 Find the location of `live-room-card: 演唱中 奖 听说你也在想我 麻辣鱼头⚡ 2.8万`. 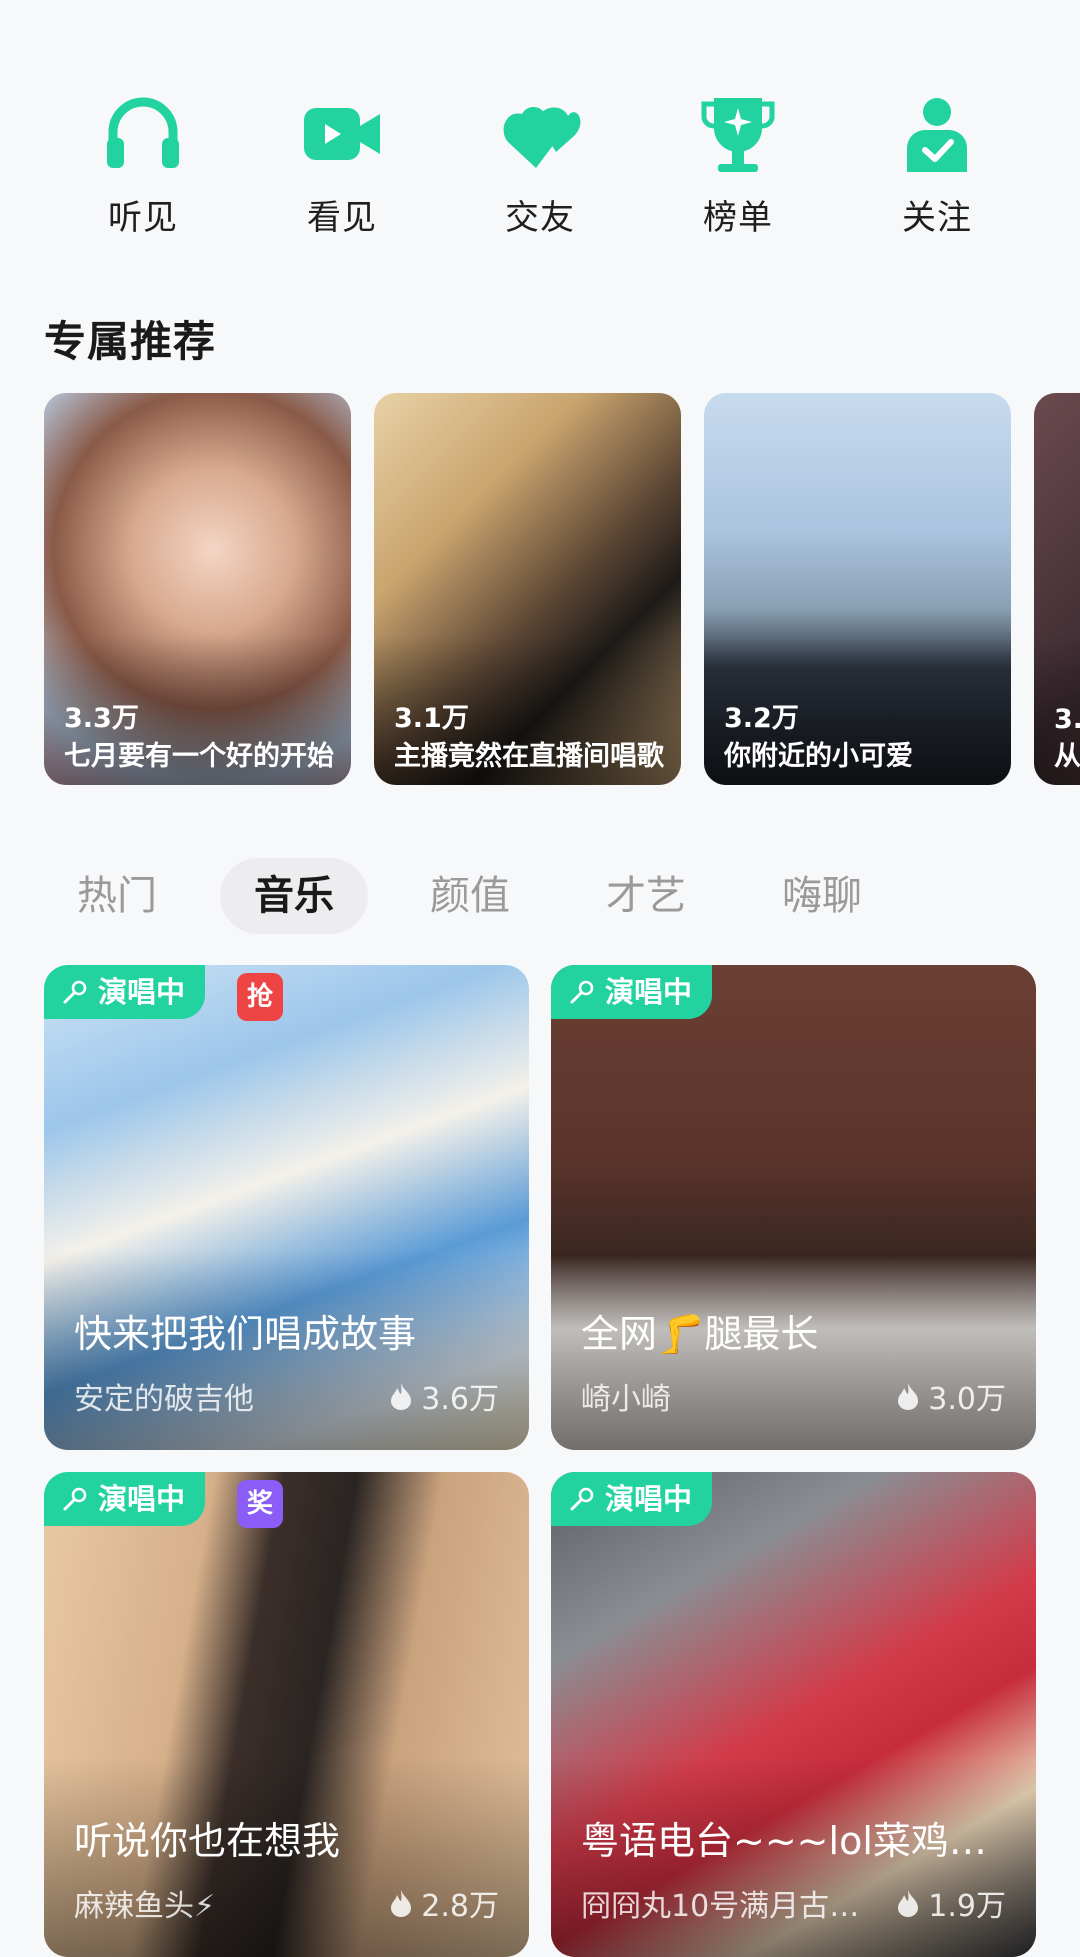

live-room-card: 演唱中 奖 听说你也在想我 麻辣鱼头⚡ 2.8万 is located at coordinates (286, 1714).